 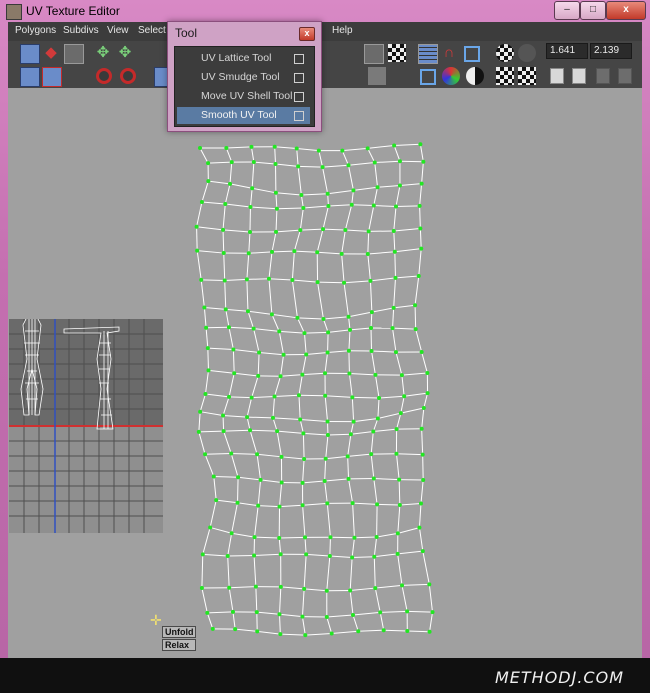 What do you see at coordinates (325, 675) in the screenshot?
I see `bottom-strip: METHODJ.COM` at bounding box center [325, 675].